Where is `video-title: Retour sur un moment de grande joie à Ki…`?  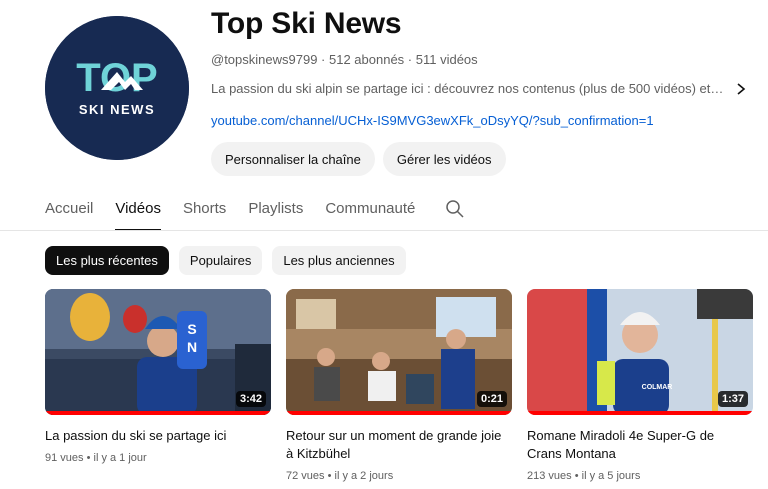 video-title: Retour sur un moment de grande joie à Ki… is located at coordinates (399, 445).